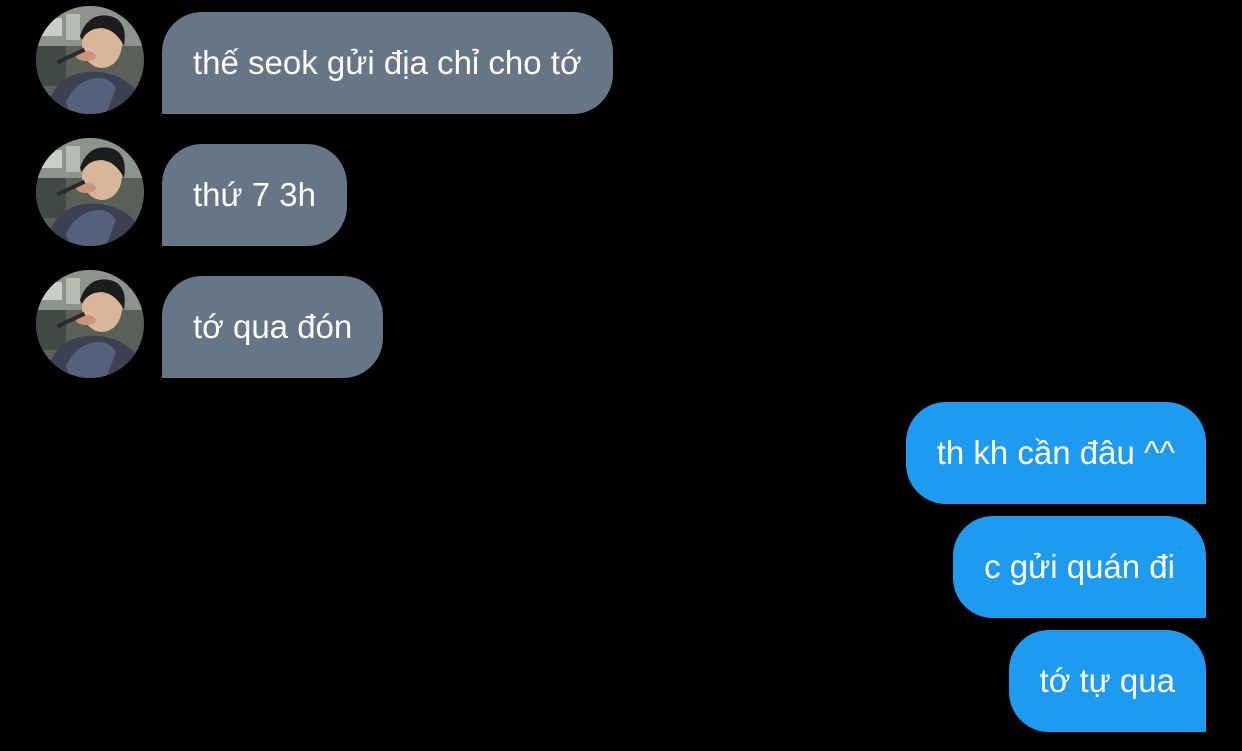 This screenshot has width=1242, height=751. I want to click on message-text: tớ tự qua, so click(1107, 680).